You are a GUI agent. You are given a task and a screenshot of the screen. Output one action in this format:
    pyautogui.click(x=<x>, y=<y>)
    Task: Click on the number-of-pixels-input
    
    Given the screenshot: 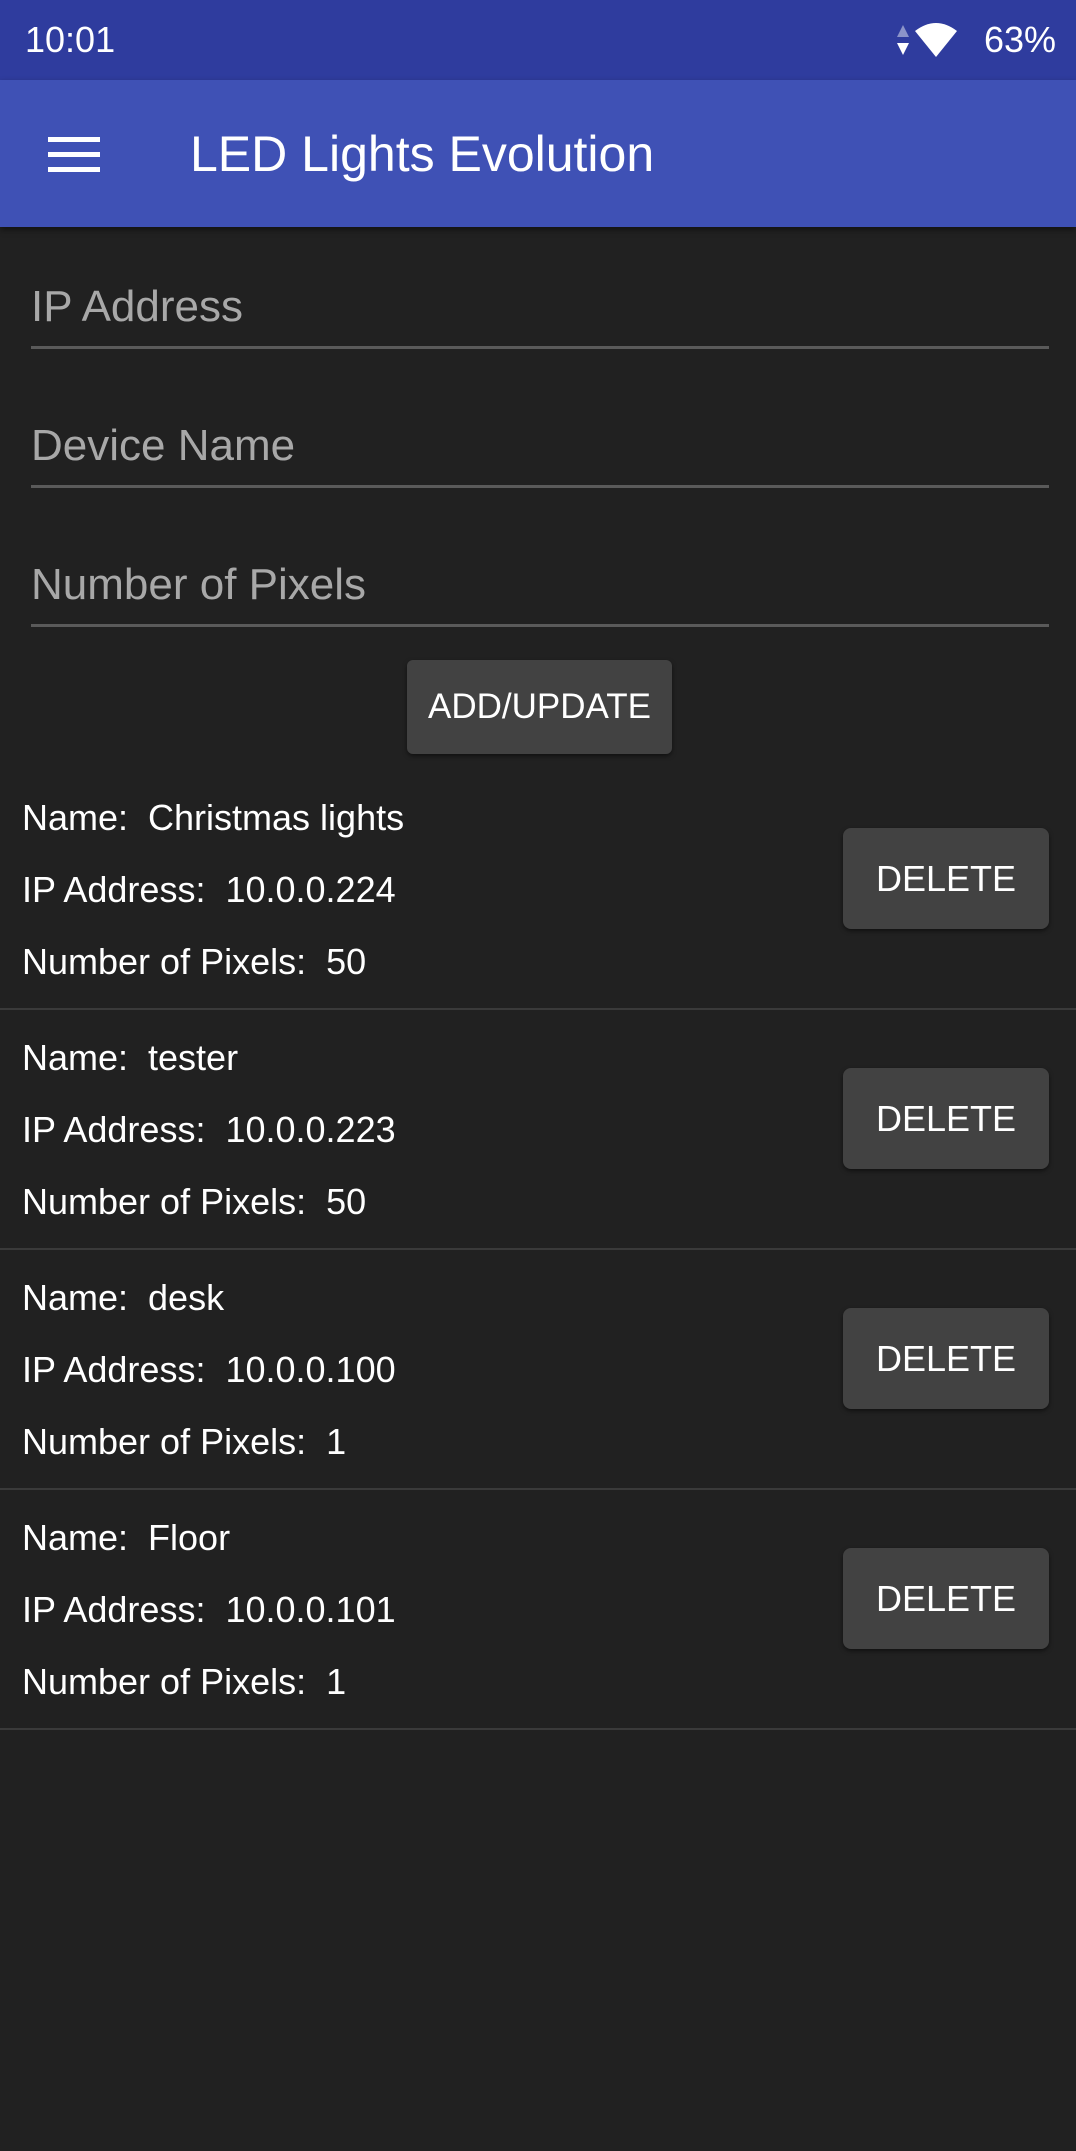 What is the action you would take?
    pyautogui.click(x=540, y=586)
    